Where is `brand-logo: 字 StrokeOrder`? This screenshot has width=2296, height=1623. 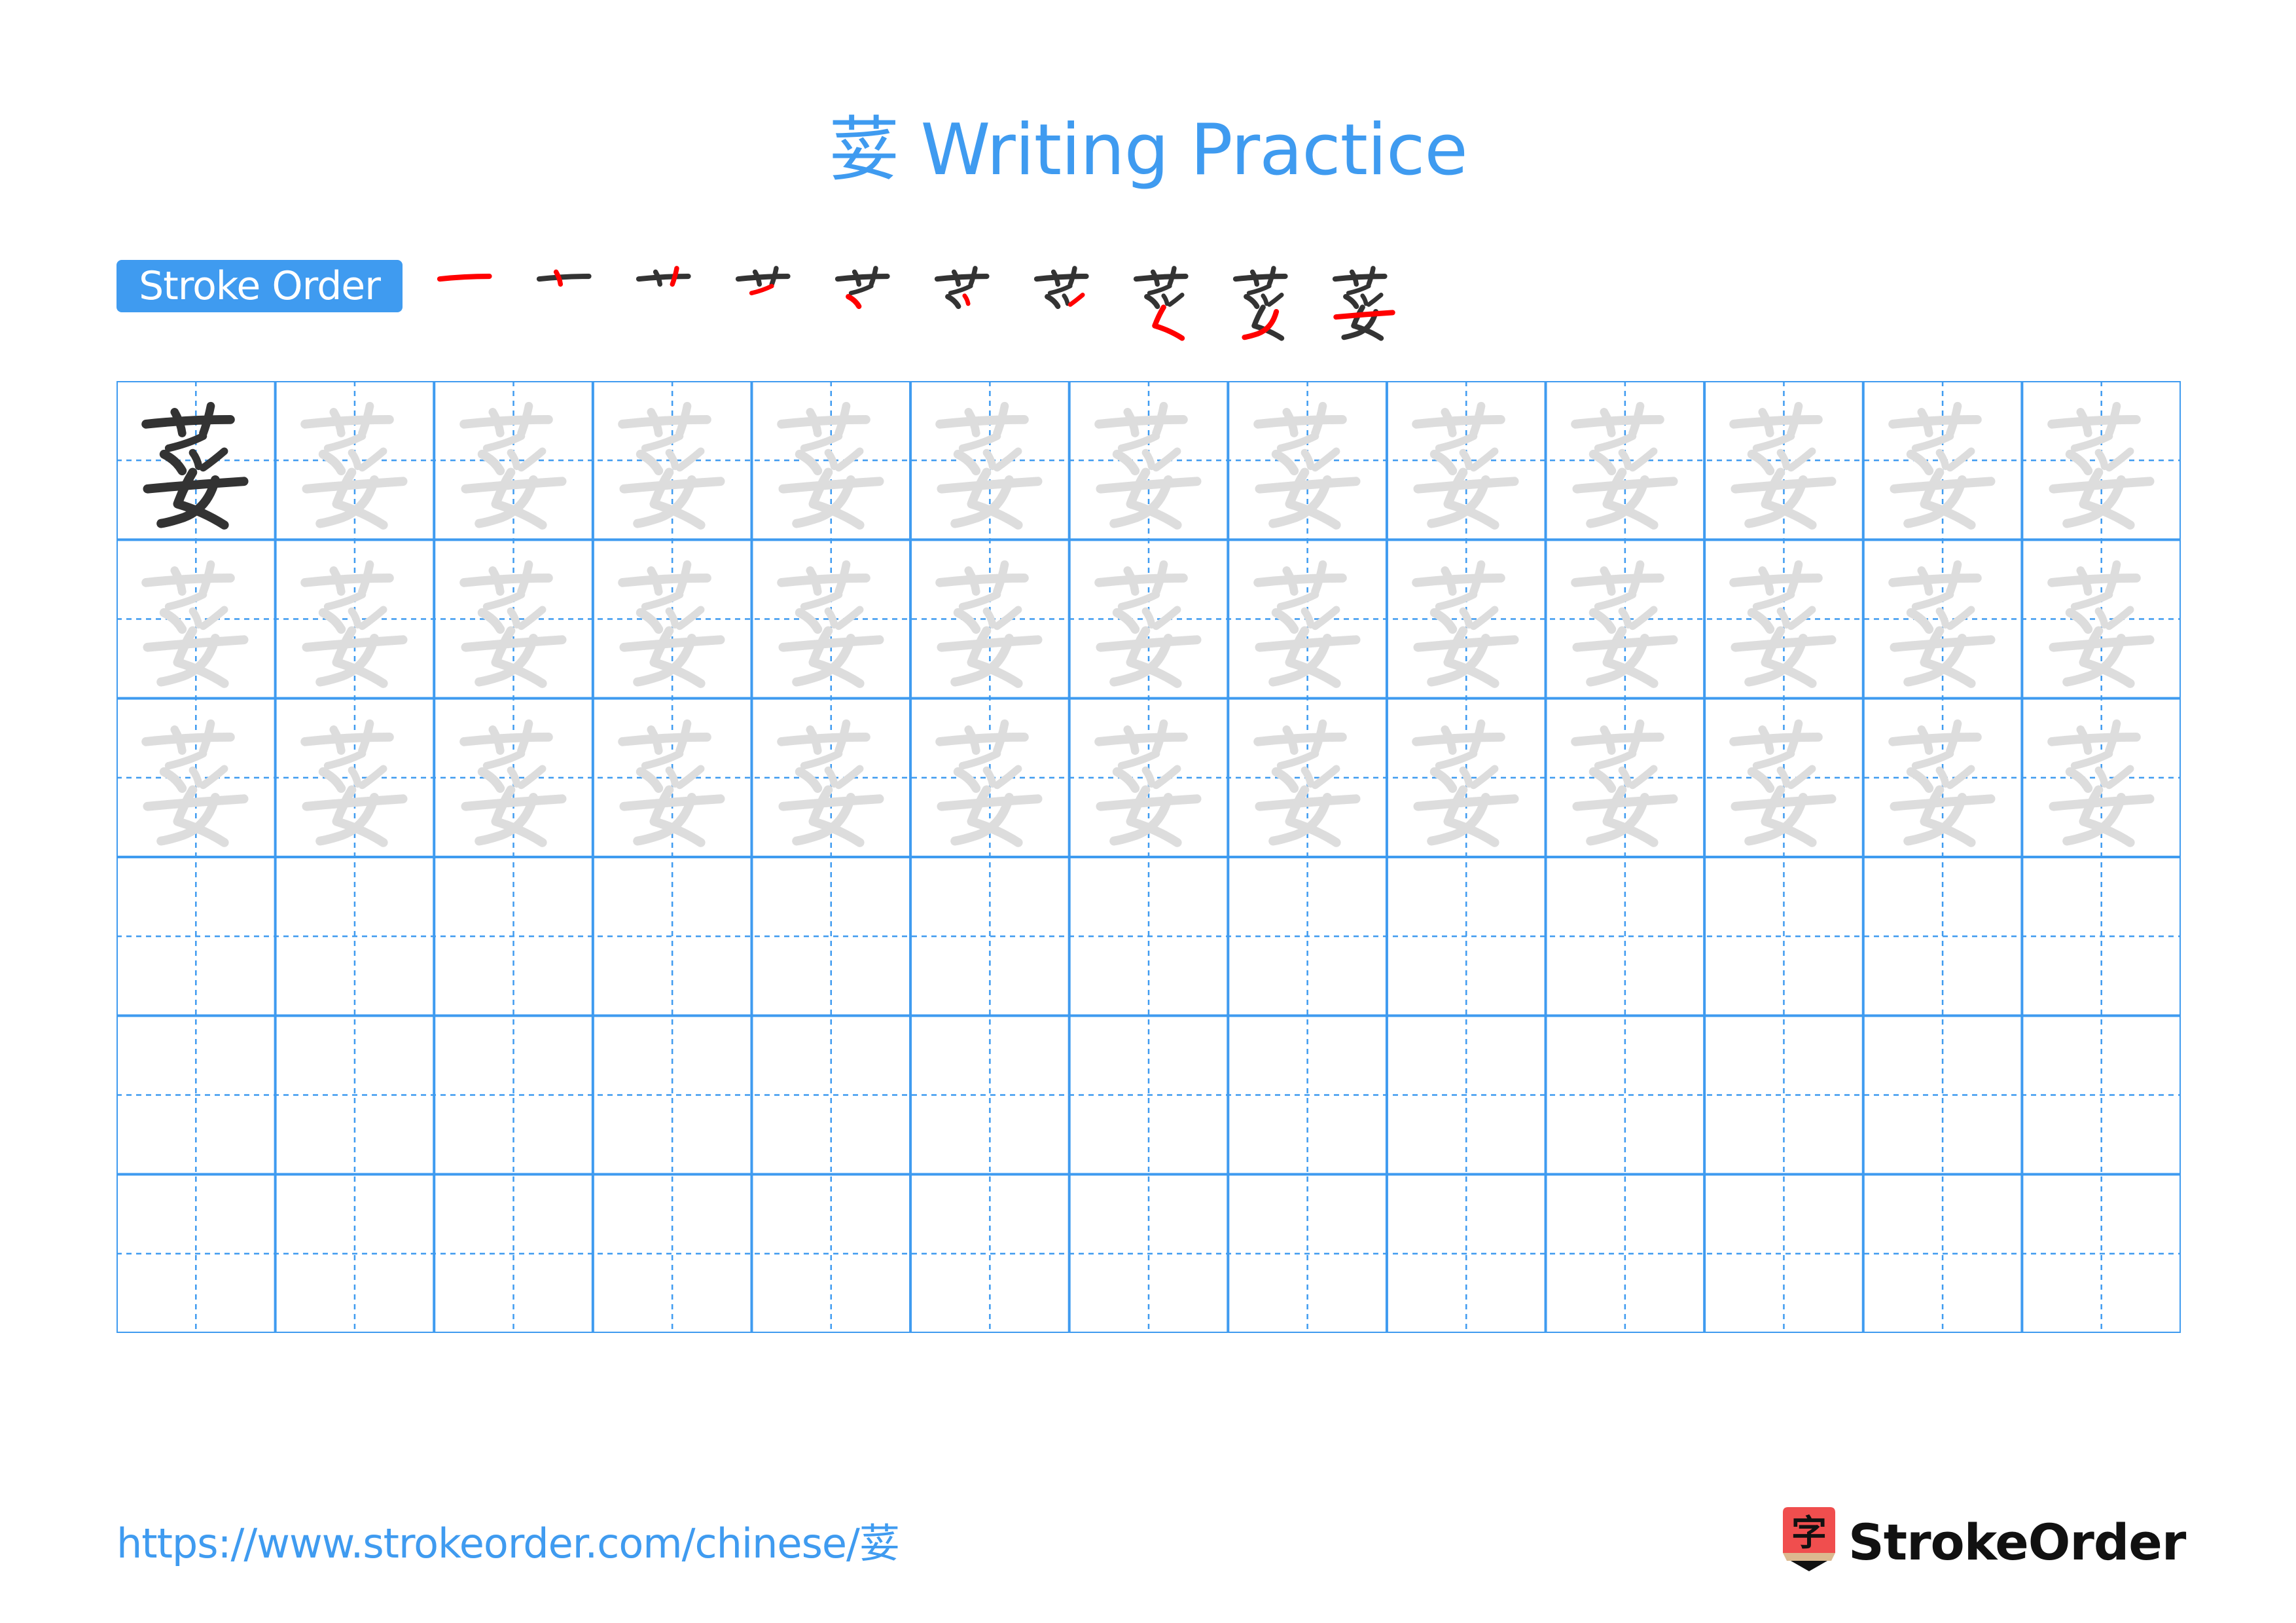 brand-logo: 字 StrokeOrder is located at coordinates (1982, 1542).